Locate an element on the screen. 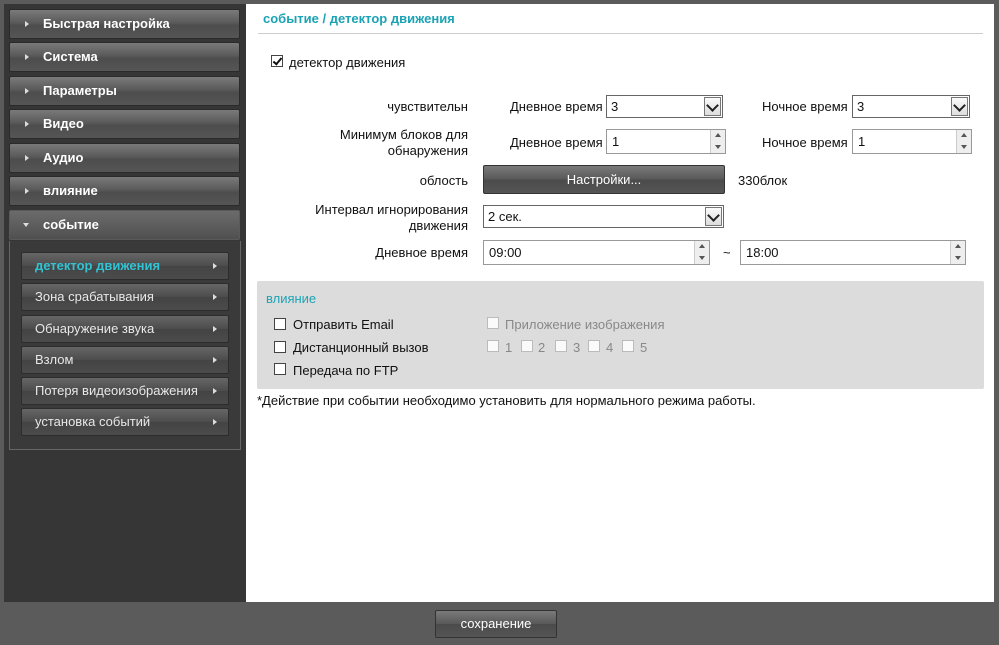  daytime-label: Дневное время is located at coordinates (421, 252).